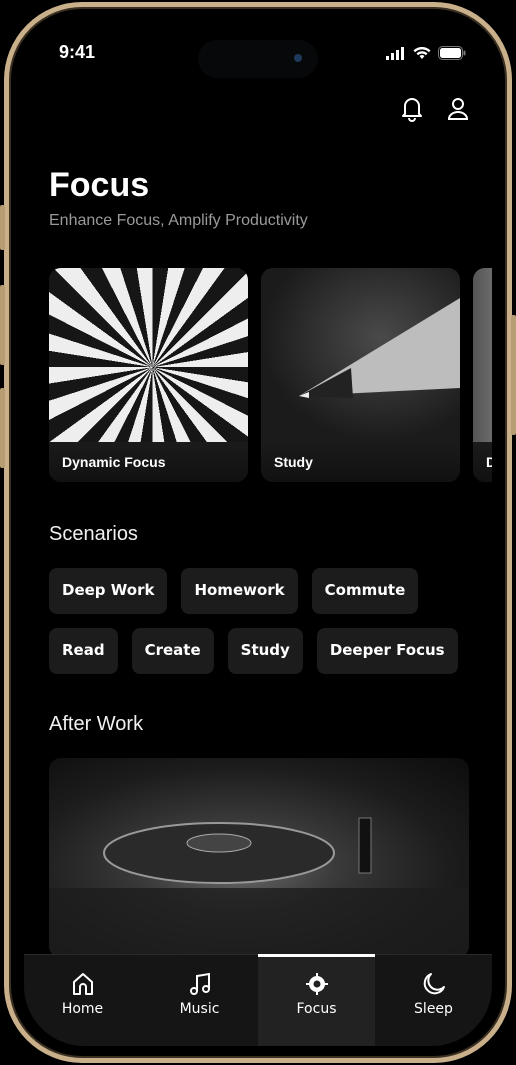 The width and height of the screenshot is (516, 1065). I want to click on tab-label: Music, so click(199, 1009).